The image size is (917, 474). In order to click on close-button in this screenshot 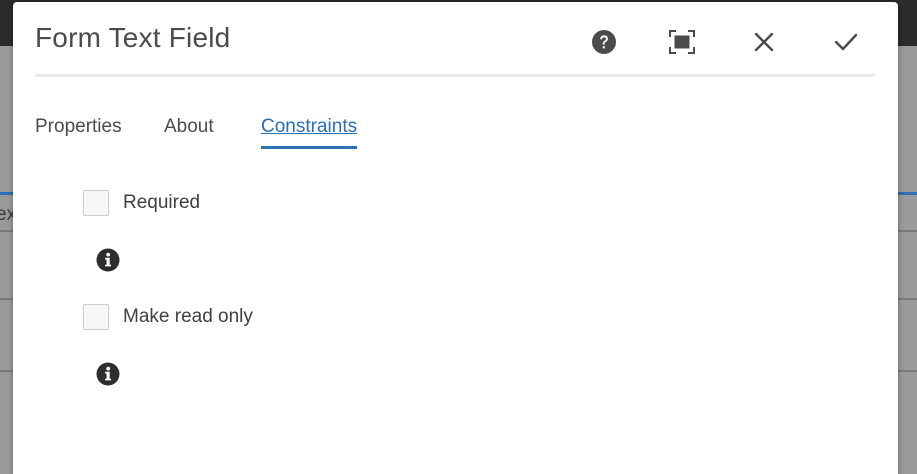, I will do `click(764, 42)`.